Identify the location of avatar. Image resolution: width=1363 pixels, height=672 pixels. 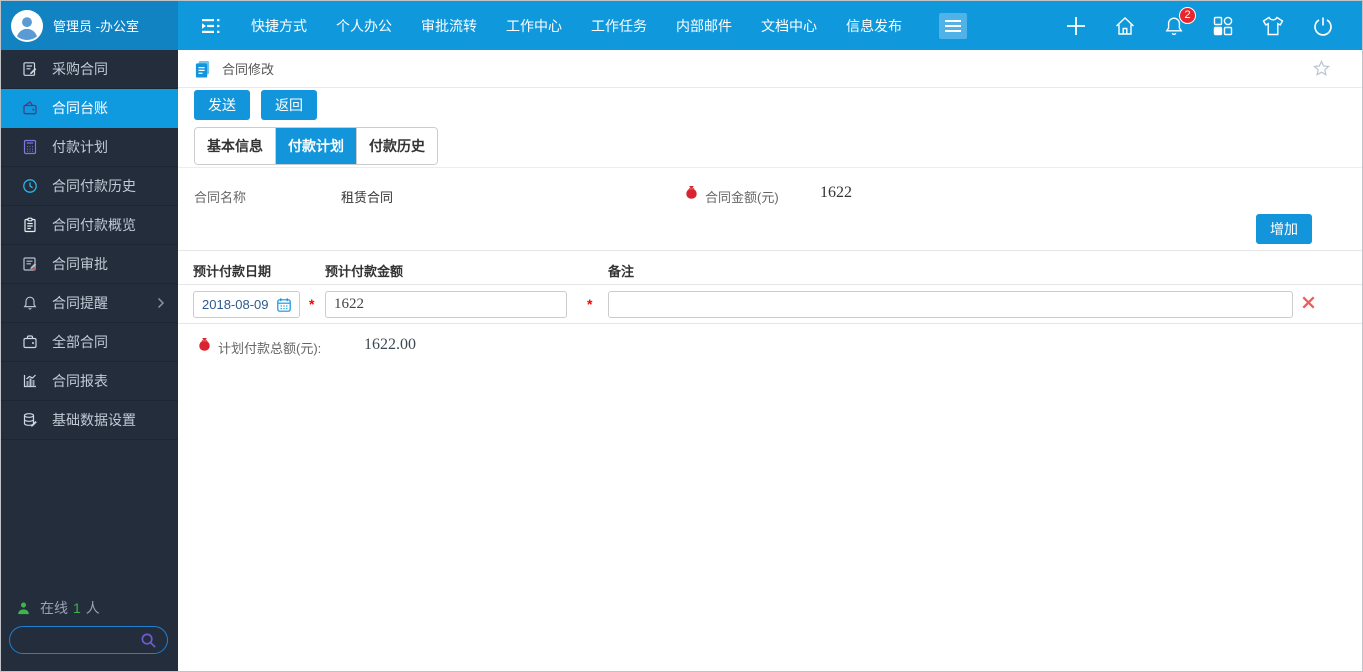
(27, 25).